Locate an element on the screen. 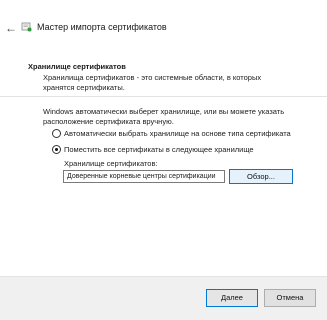  back-arrow-icon: ← is located at coordinates (11, 28).